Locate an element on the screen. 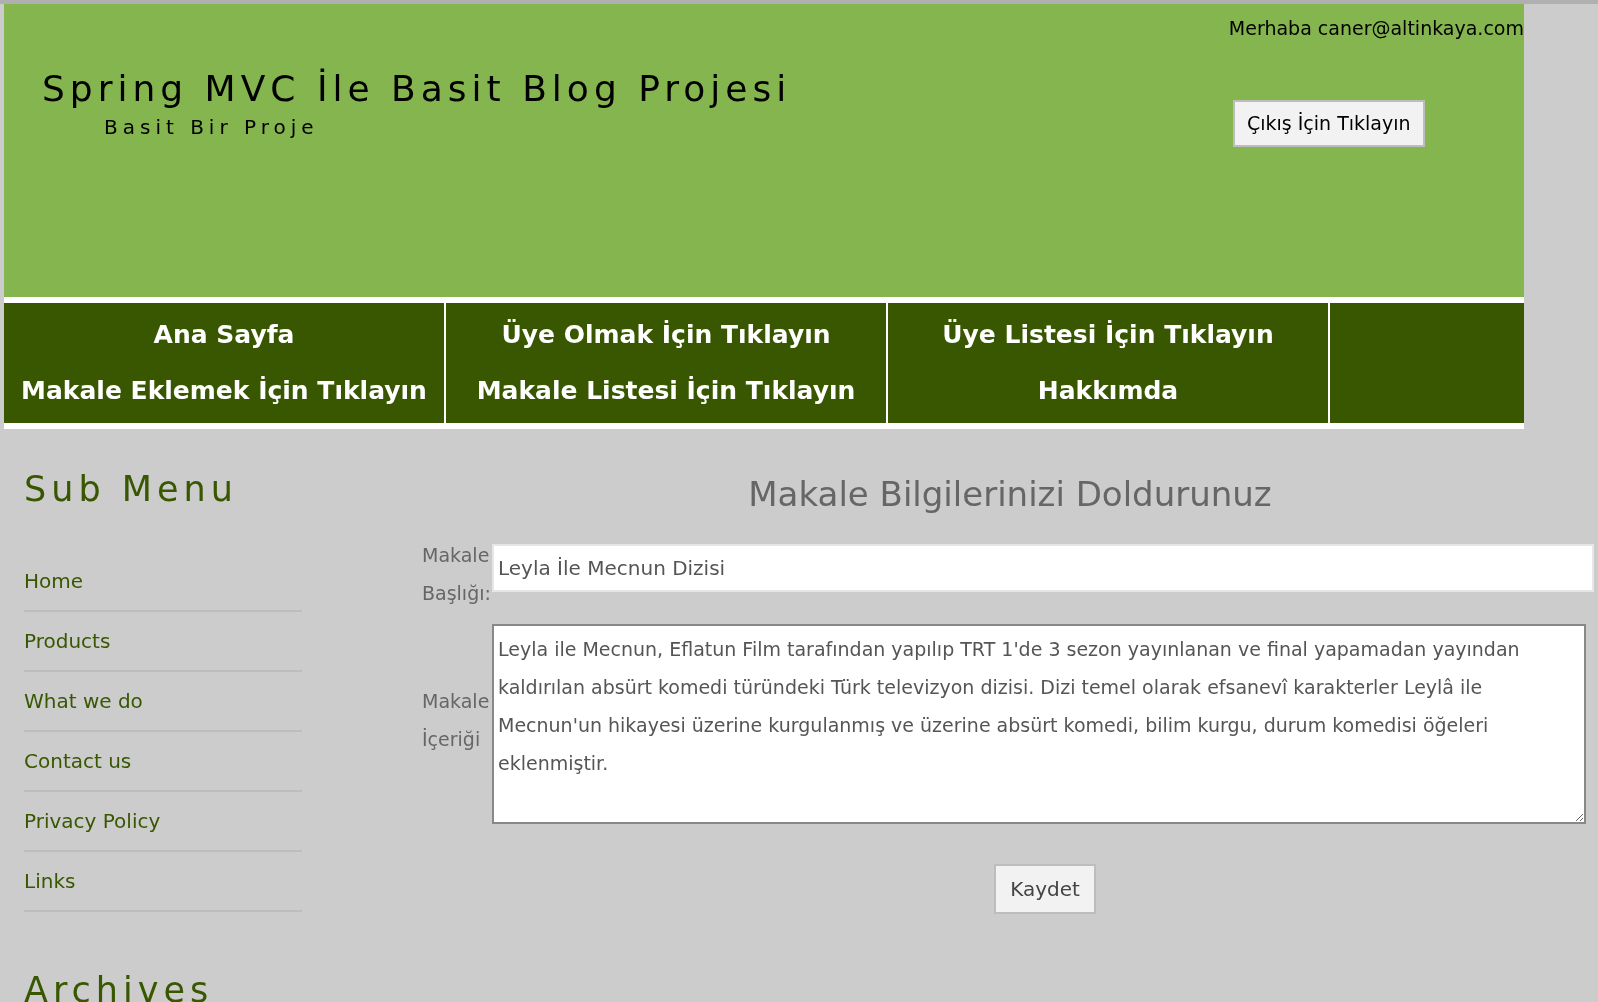  sidebar-link: Links is located at coordinates (50, 880).